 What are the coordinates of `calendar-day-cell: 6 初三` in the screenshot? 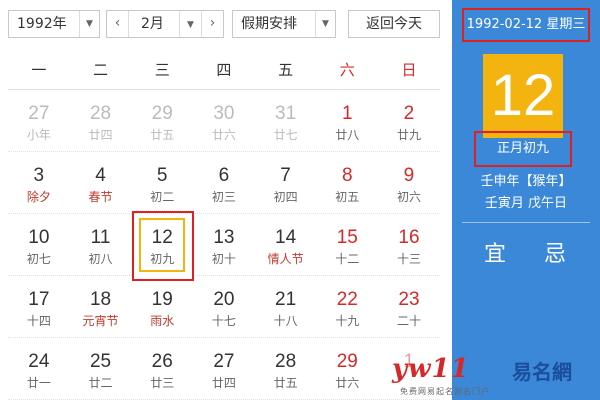 It's located at (224, 183).